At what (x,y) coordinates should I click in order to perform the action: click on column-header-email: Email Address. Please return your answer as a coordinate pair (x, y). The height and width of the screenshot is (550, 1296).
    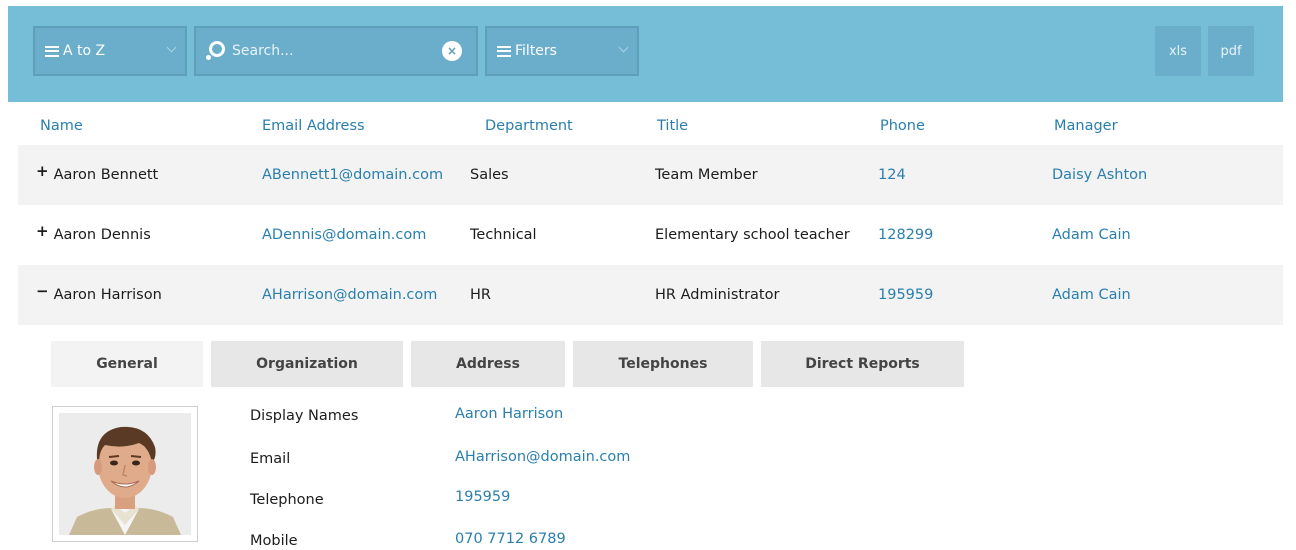
    Looking at the image, I should click on (313, 126).